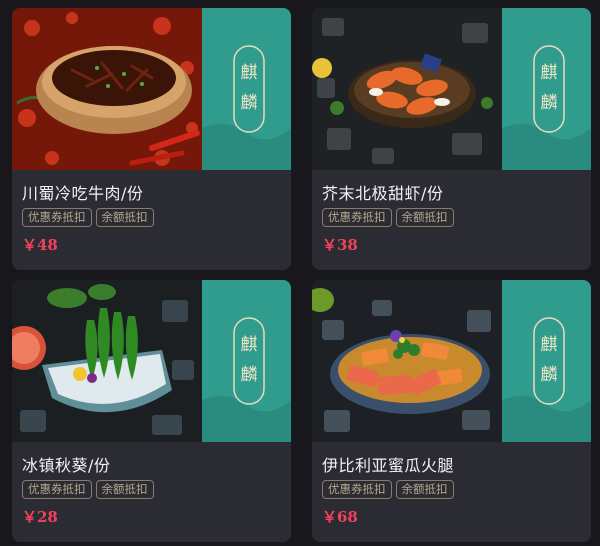  I want to click on dish-name: 冰镇秋葵/份, so click(66, 465).